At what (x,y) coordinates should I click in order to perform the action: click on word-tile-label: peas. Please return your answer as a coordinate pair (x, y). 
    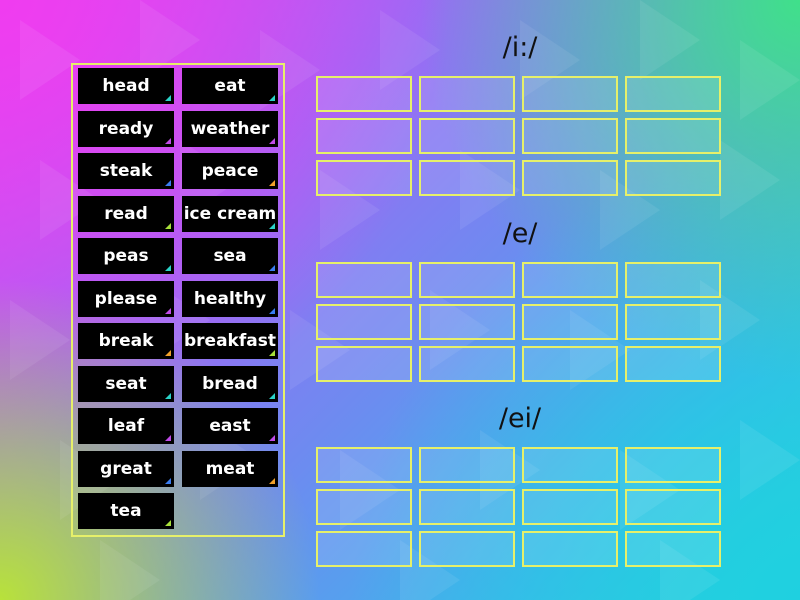
    Looking at the image, I should click on (126, 256).